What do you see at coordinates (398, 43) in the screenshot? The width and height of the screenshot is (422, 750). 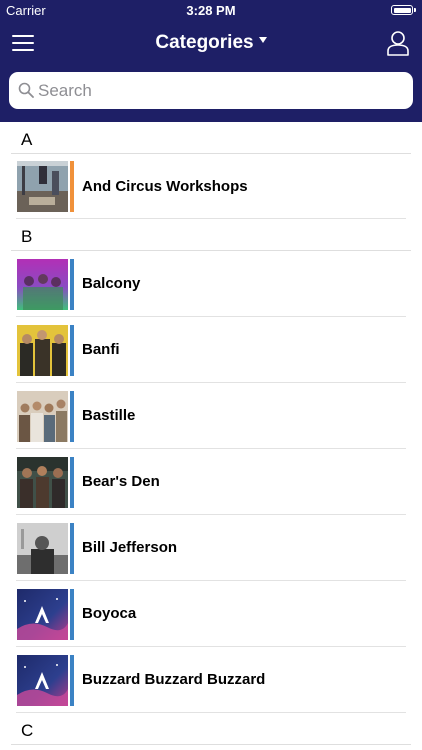 I see `user-profile-icon` at bounding box center [398, 43].